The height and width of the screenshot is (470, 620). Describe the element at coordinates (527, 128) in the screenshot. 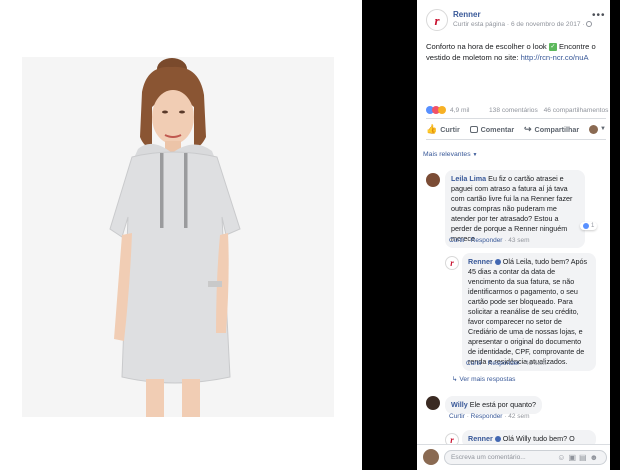

I see `share-arrow-icon: ↪` at that location.